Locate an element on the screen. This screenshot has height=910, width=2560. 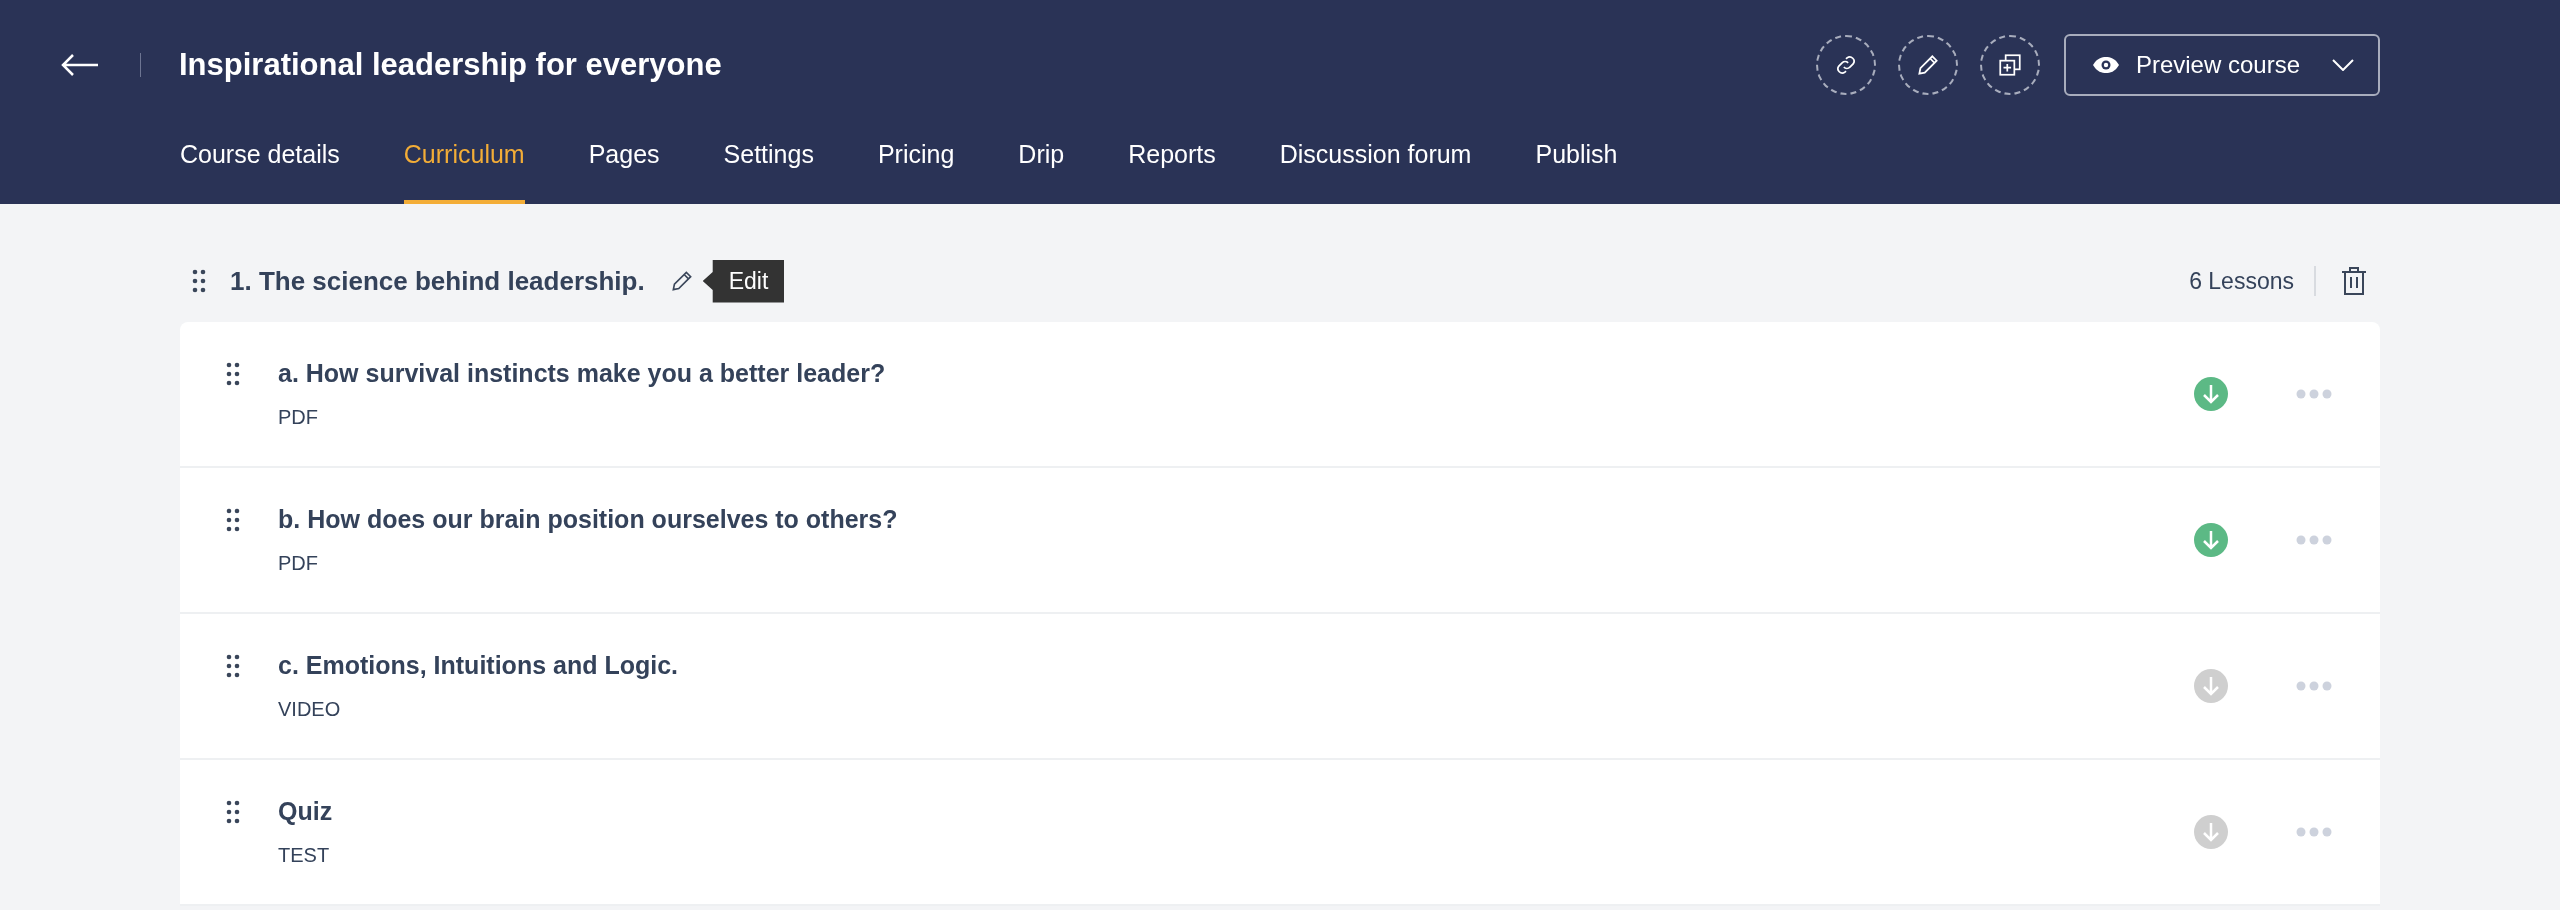
section-title: 1. The science behind leadership. is located at coordinates (437, 281).